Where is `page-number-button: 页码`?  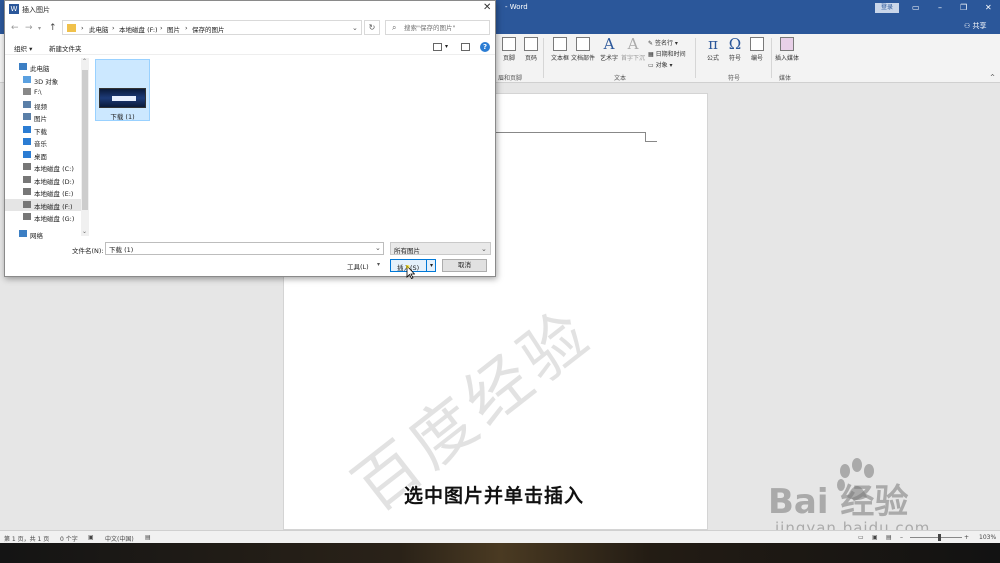
page-number-button: 页码 is located at coordinates (531, 55).